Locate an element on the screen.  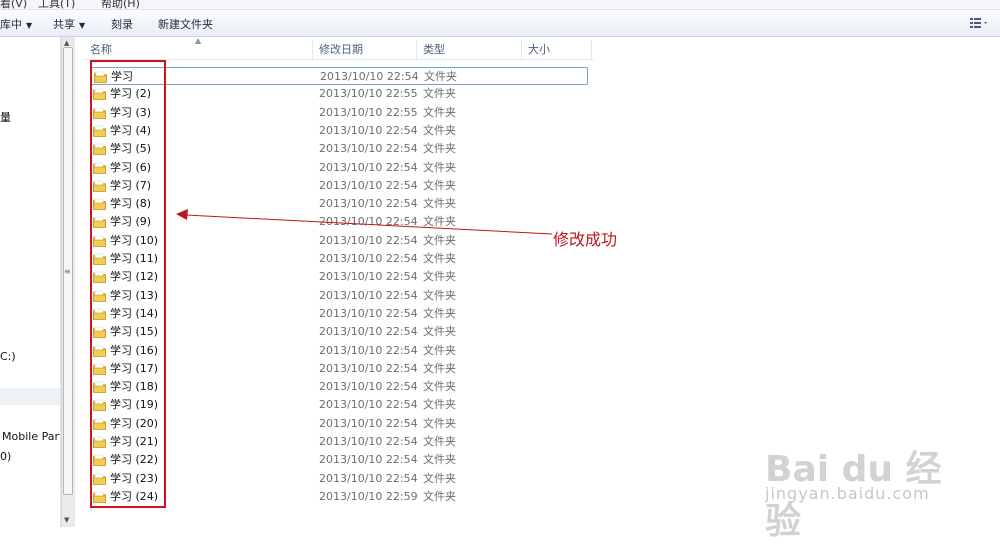
column-name: 名称 is located at coordinates (198, 49).